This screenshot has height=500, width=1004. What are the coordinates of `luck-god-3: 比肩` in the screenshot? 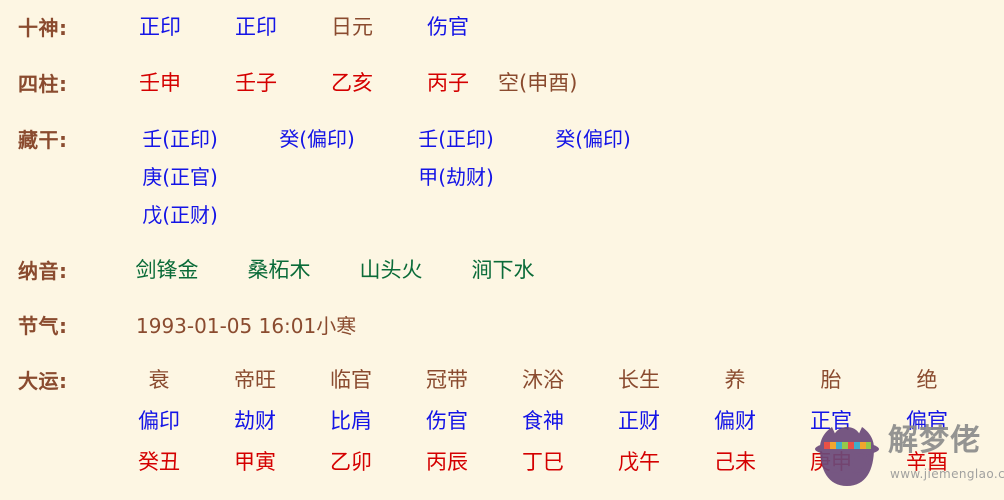 It's located at (351, 421).